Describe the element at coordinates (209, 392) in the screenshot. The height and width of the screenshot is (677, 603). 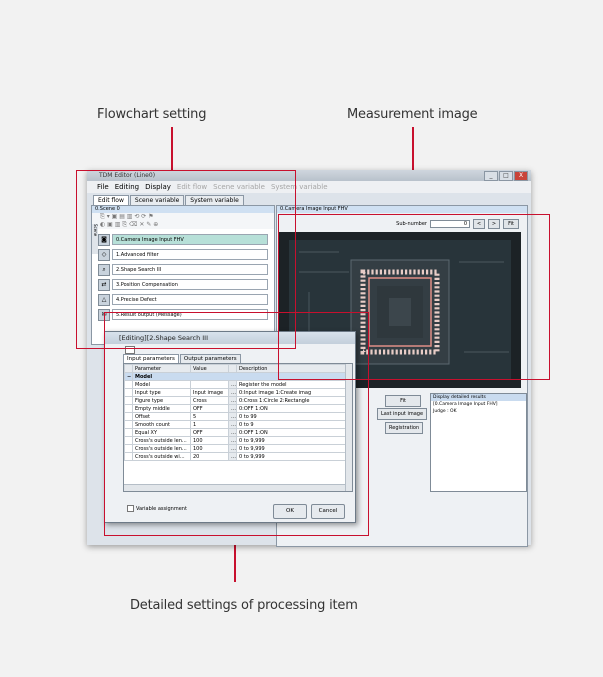
I see `param-value: Input image` at that location.